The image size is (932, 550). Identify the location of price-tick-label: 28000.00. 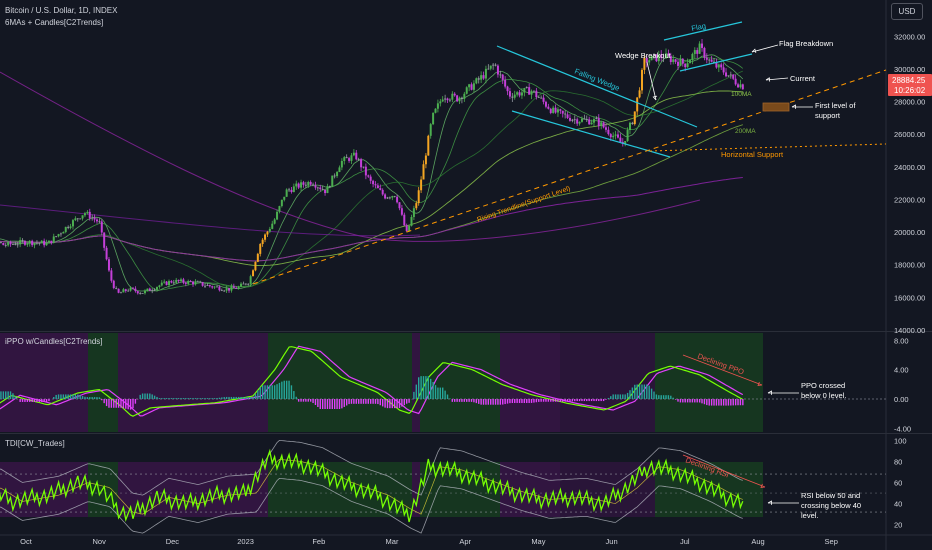
(909, 102).